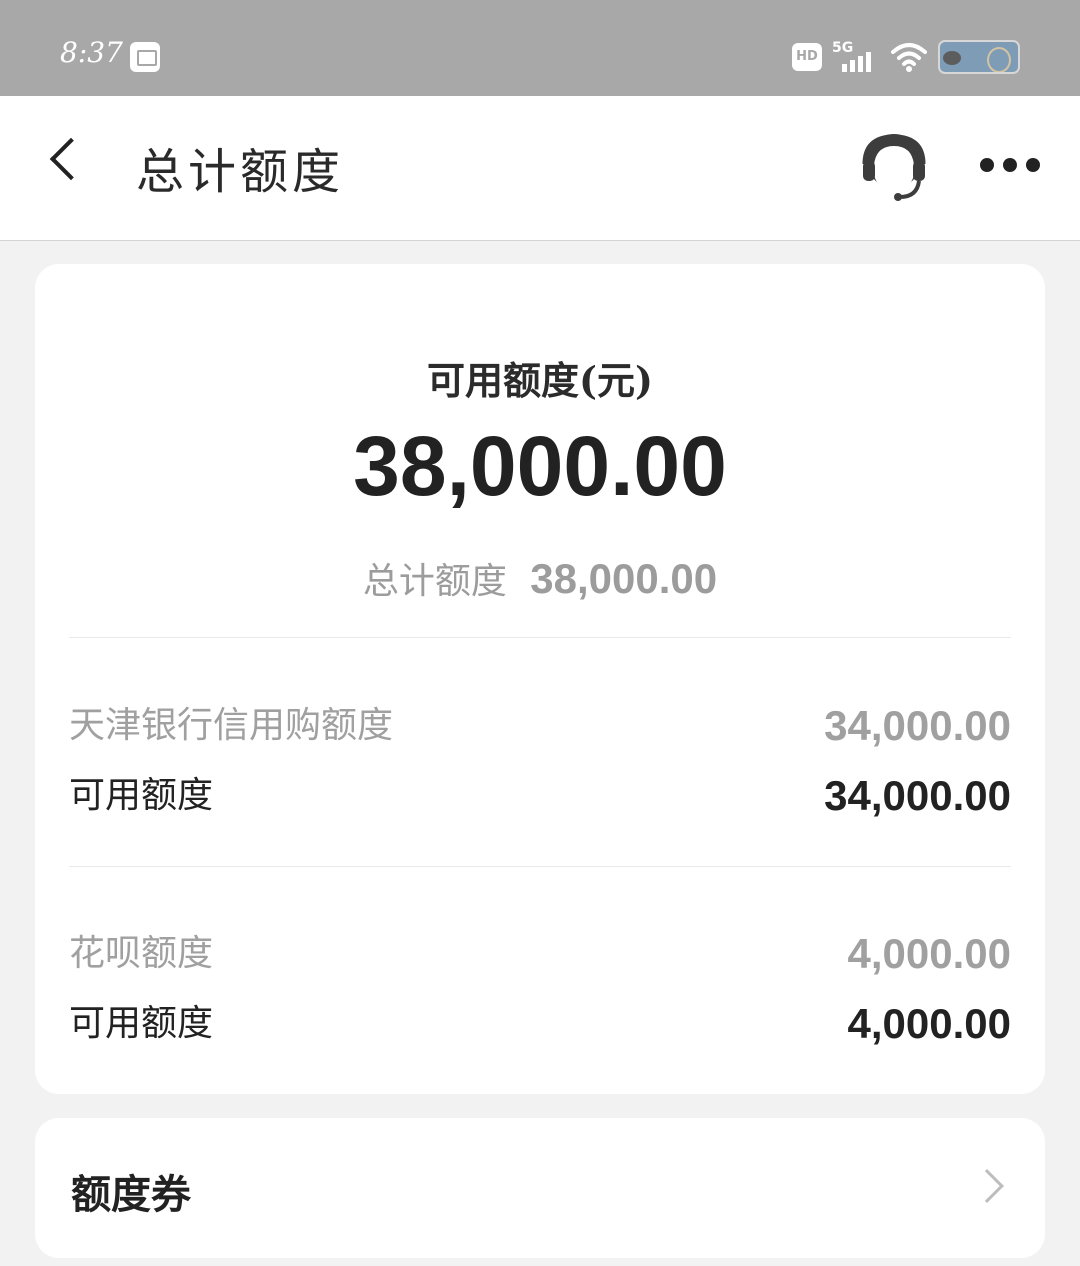 The height and width of the screenshot is (1266, 1080). What do you see at coordinates (917, 795) in the screenshot?
I see `bank-credit-available-amount: 34,000.00` at bounding box center [917, 795].